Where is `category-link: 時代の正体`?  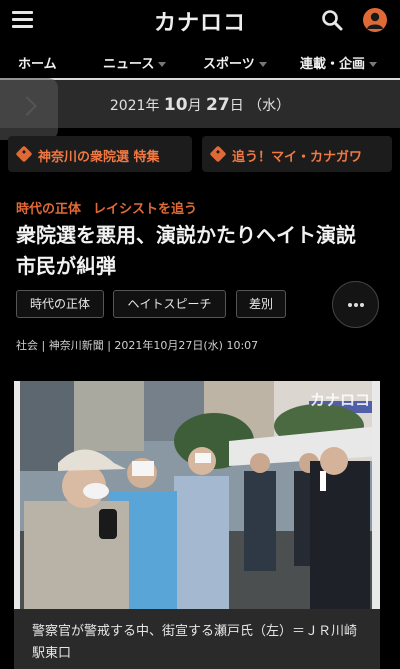
category-link: 時代の正体 is located at coordinates (48, 209).